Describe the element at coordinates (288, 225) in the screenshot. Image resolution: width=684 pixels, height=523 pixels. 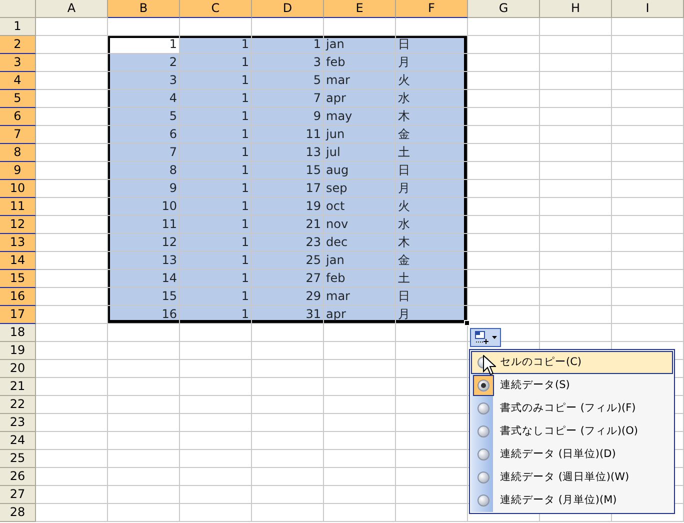
I see `table-cell: 21` at that location.